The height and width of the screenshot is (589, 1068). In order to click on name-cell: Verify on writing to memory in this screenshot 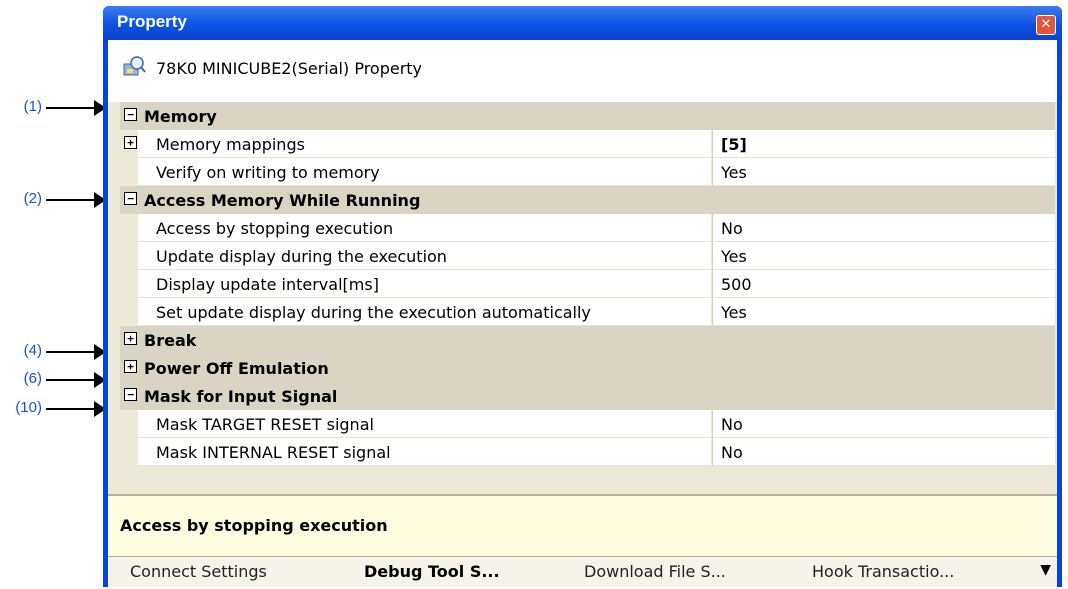, I will do `click(424, 172)`.